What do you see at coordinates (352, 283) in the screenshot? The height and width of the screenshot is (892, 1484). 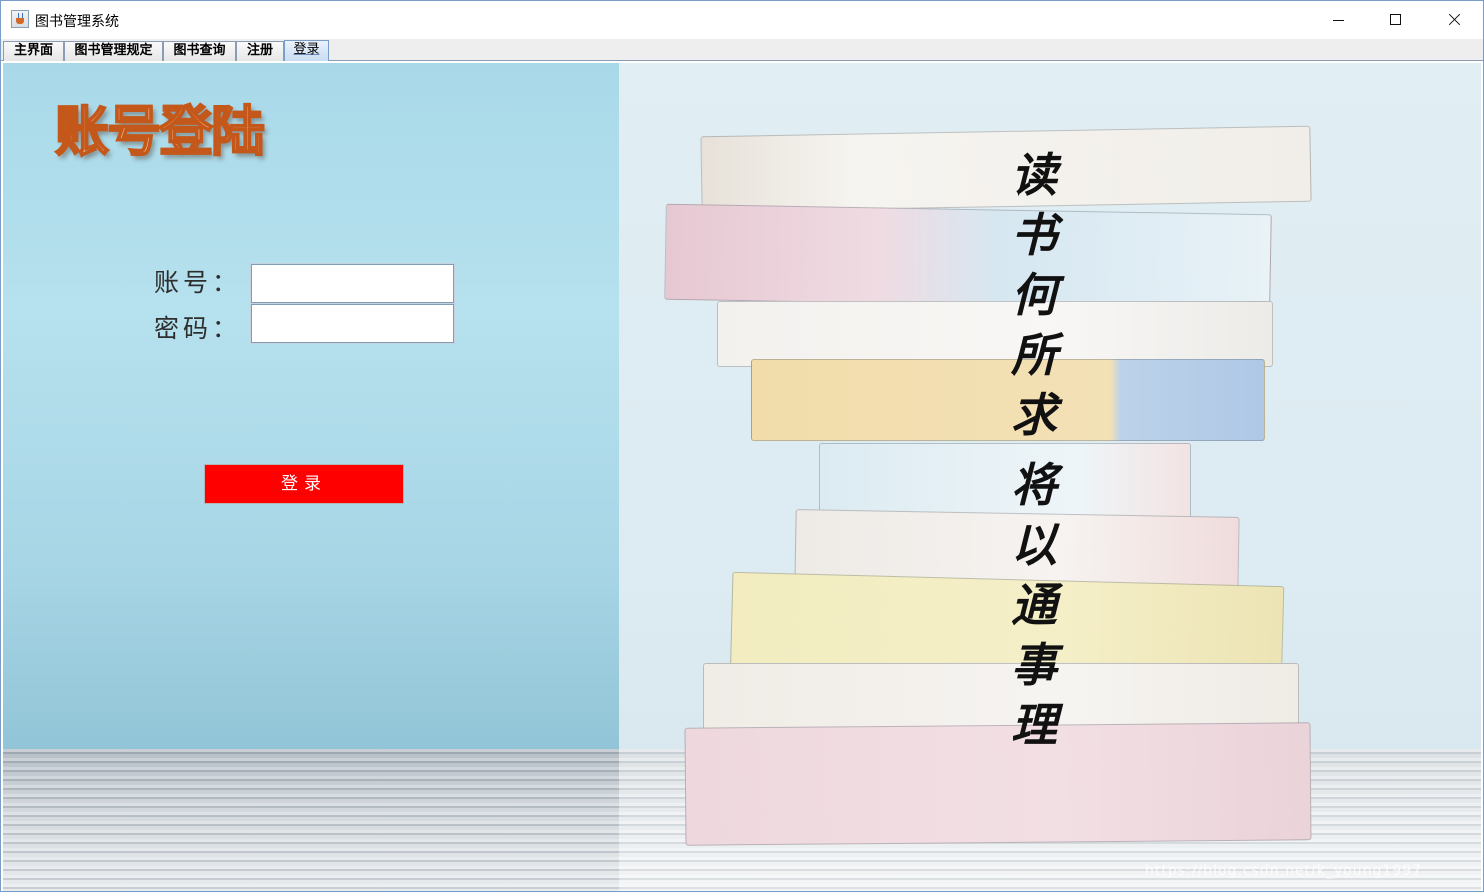 I see `account-input` at bounding box center [352, 283].